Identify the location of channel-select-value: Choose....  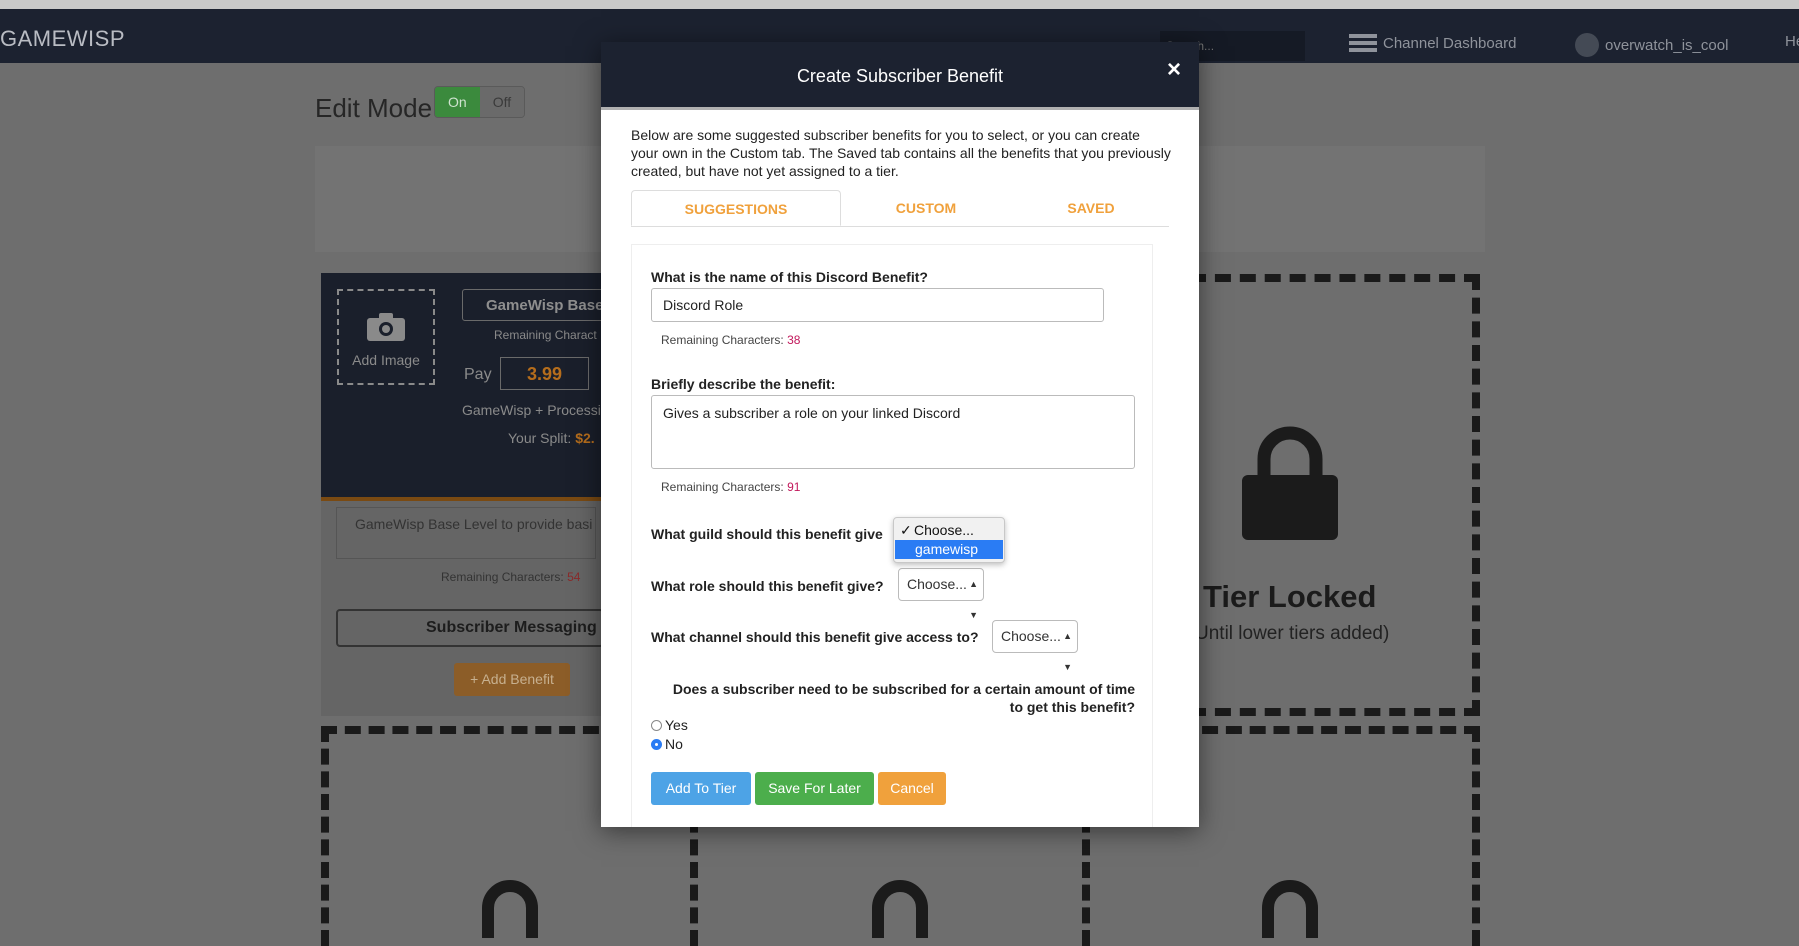
(1031, 636).